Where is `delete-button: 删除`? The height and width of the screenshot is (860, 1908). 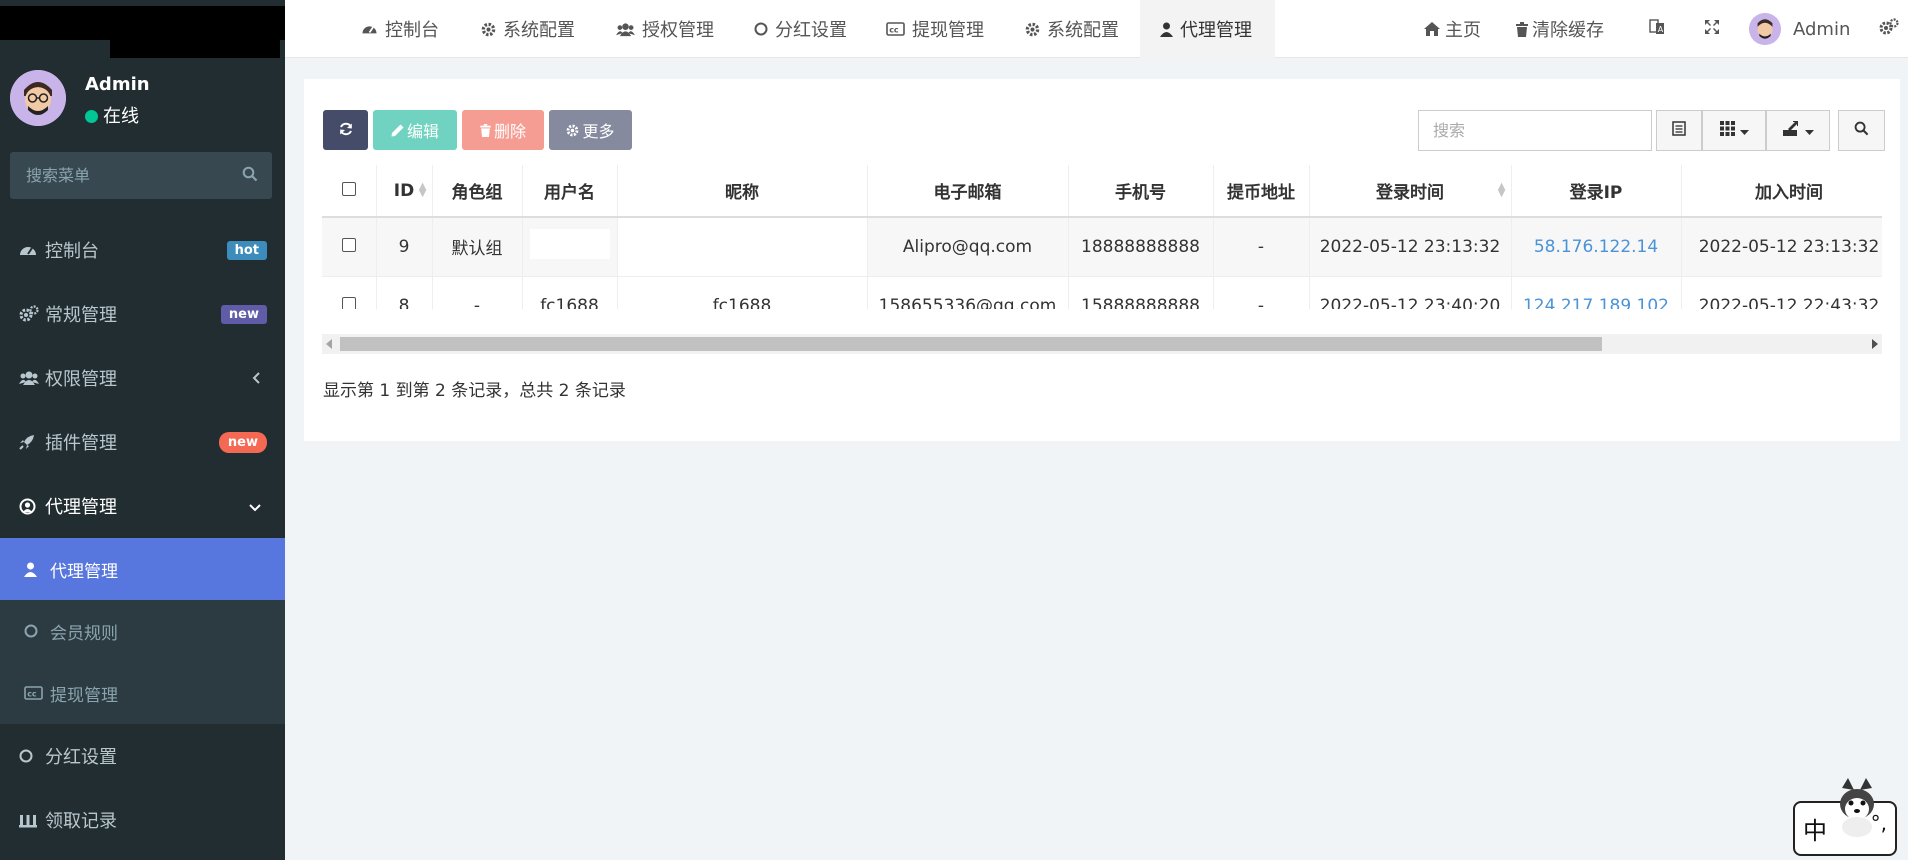
delete-button: 删除 is located at coordinates (503, 130).